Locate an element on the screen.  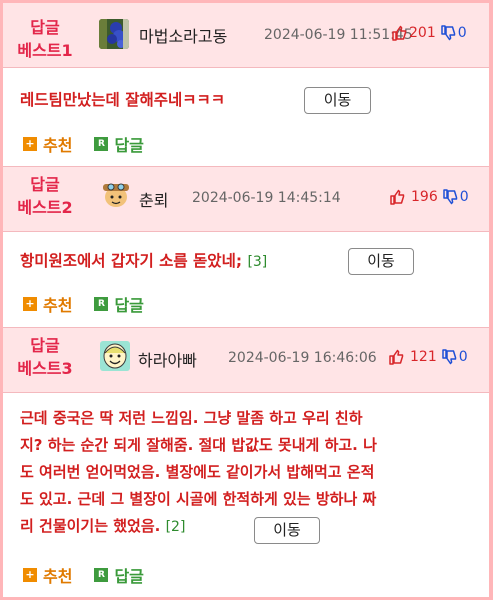
vote-area: 121 0 is located at coordinates (428, 357).